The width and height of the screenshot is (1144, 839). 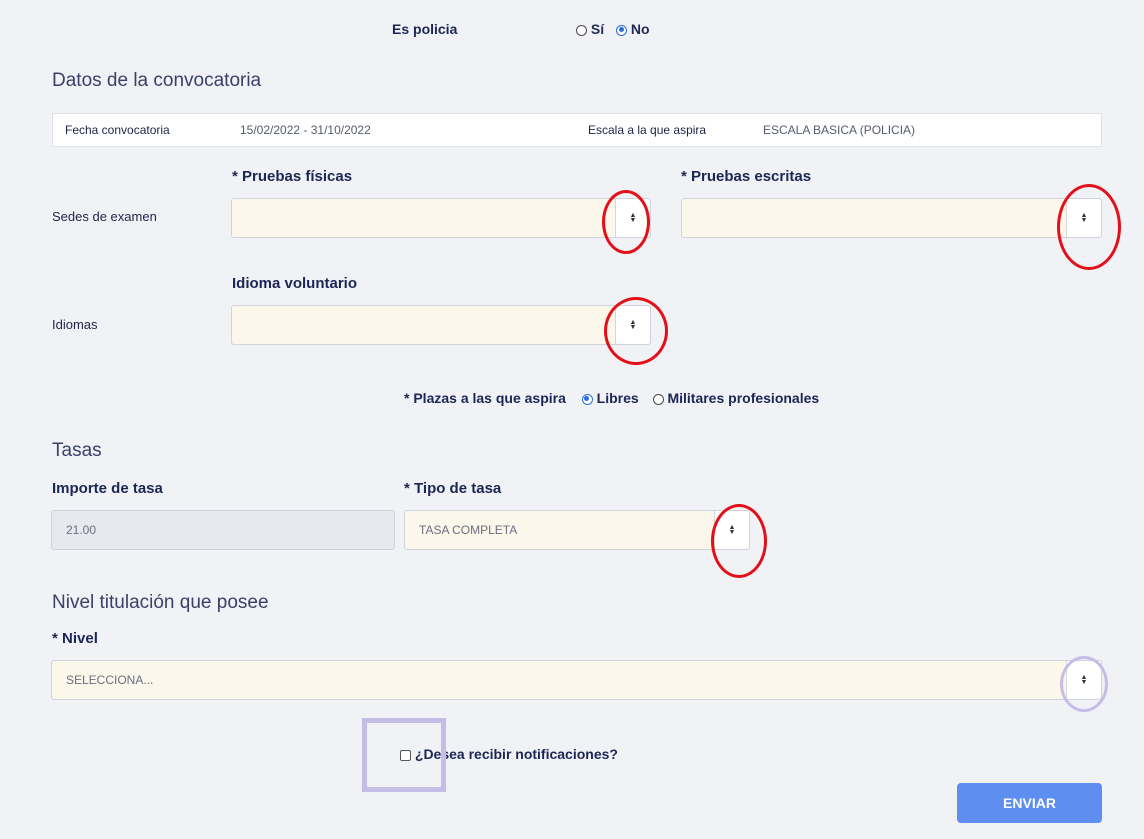 I want to click on radio-no: No, so click(x=633, y=29).